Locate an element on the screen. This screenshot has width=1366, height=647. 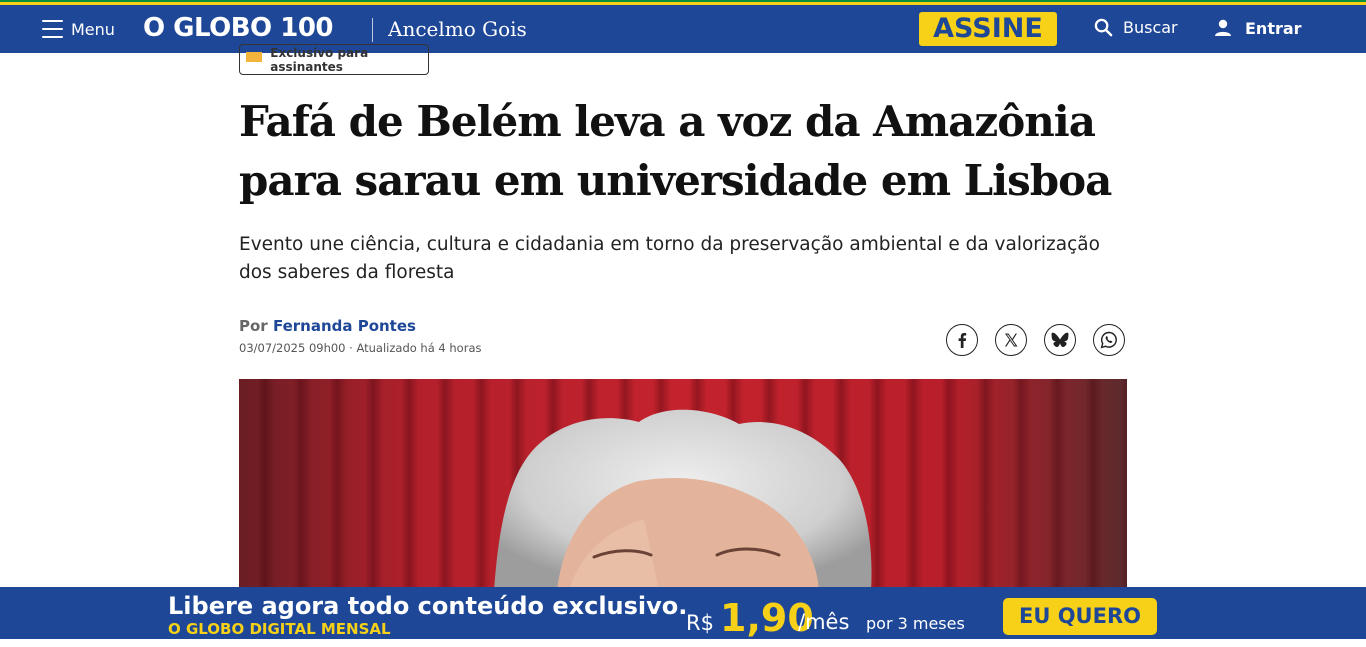
menu-label: Menu is located at coordinates (93, 29).